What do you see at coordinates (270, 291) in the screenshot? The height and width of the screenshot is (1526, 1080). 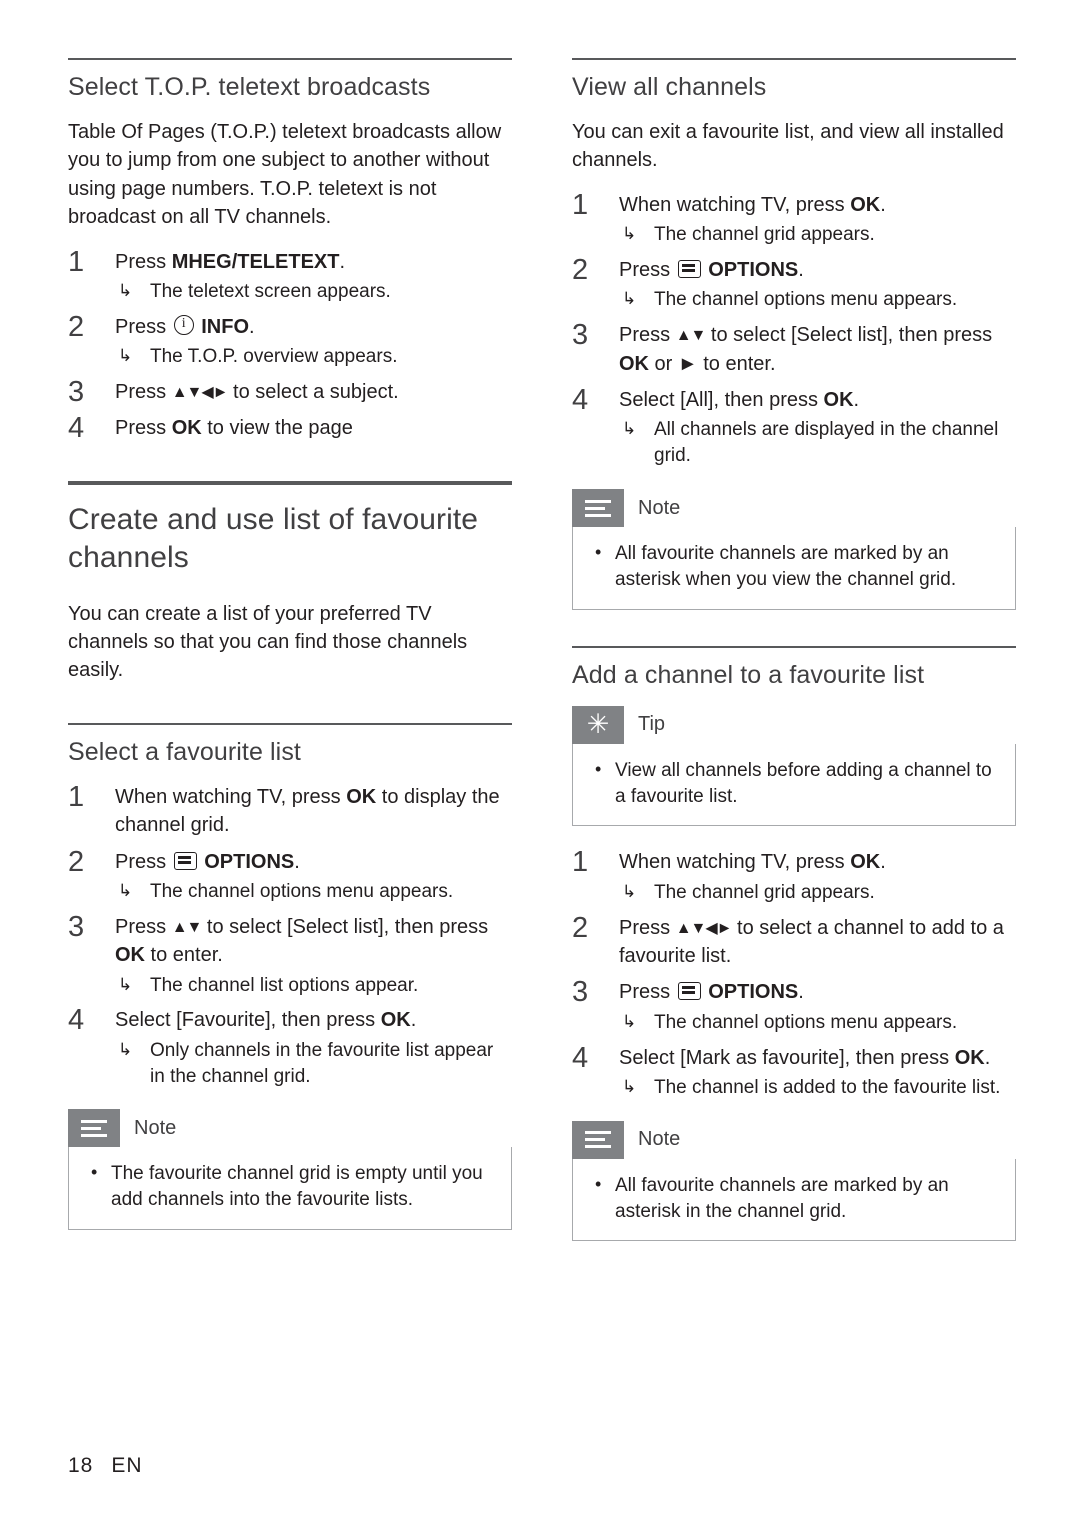 I see `result-text: The teletext screen appears.` at bounding box center [270, 291].